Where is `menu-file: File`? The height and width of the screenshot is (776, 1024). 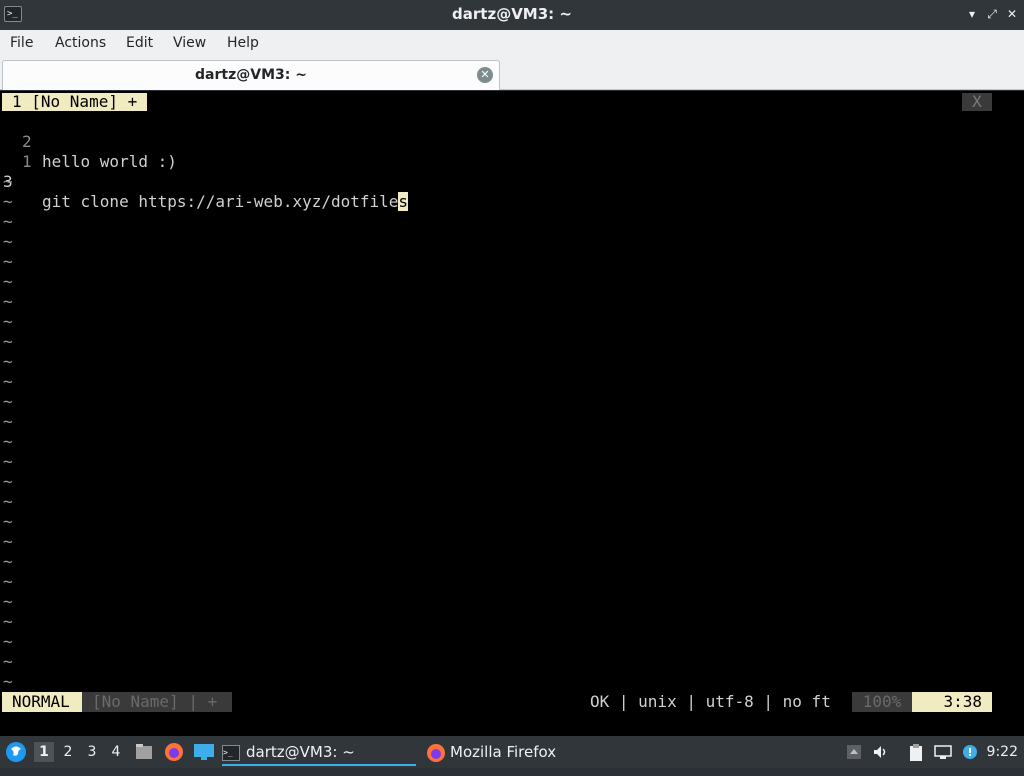 menu-file: File is located at coordinates (21, 43).